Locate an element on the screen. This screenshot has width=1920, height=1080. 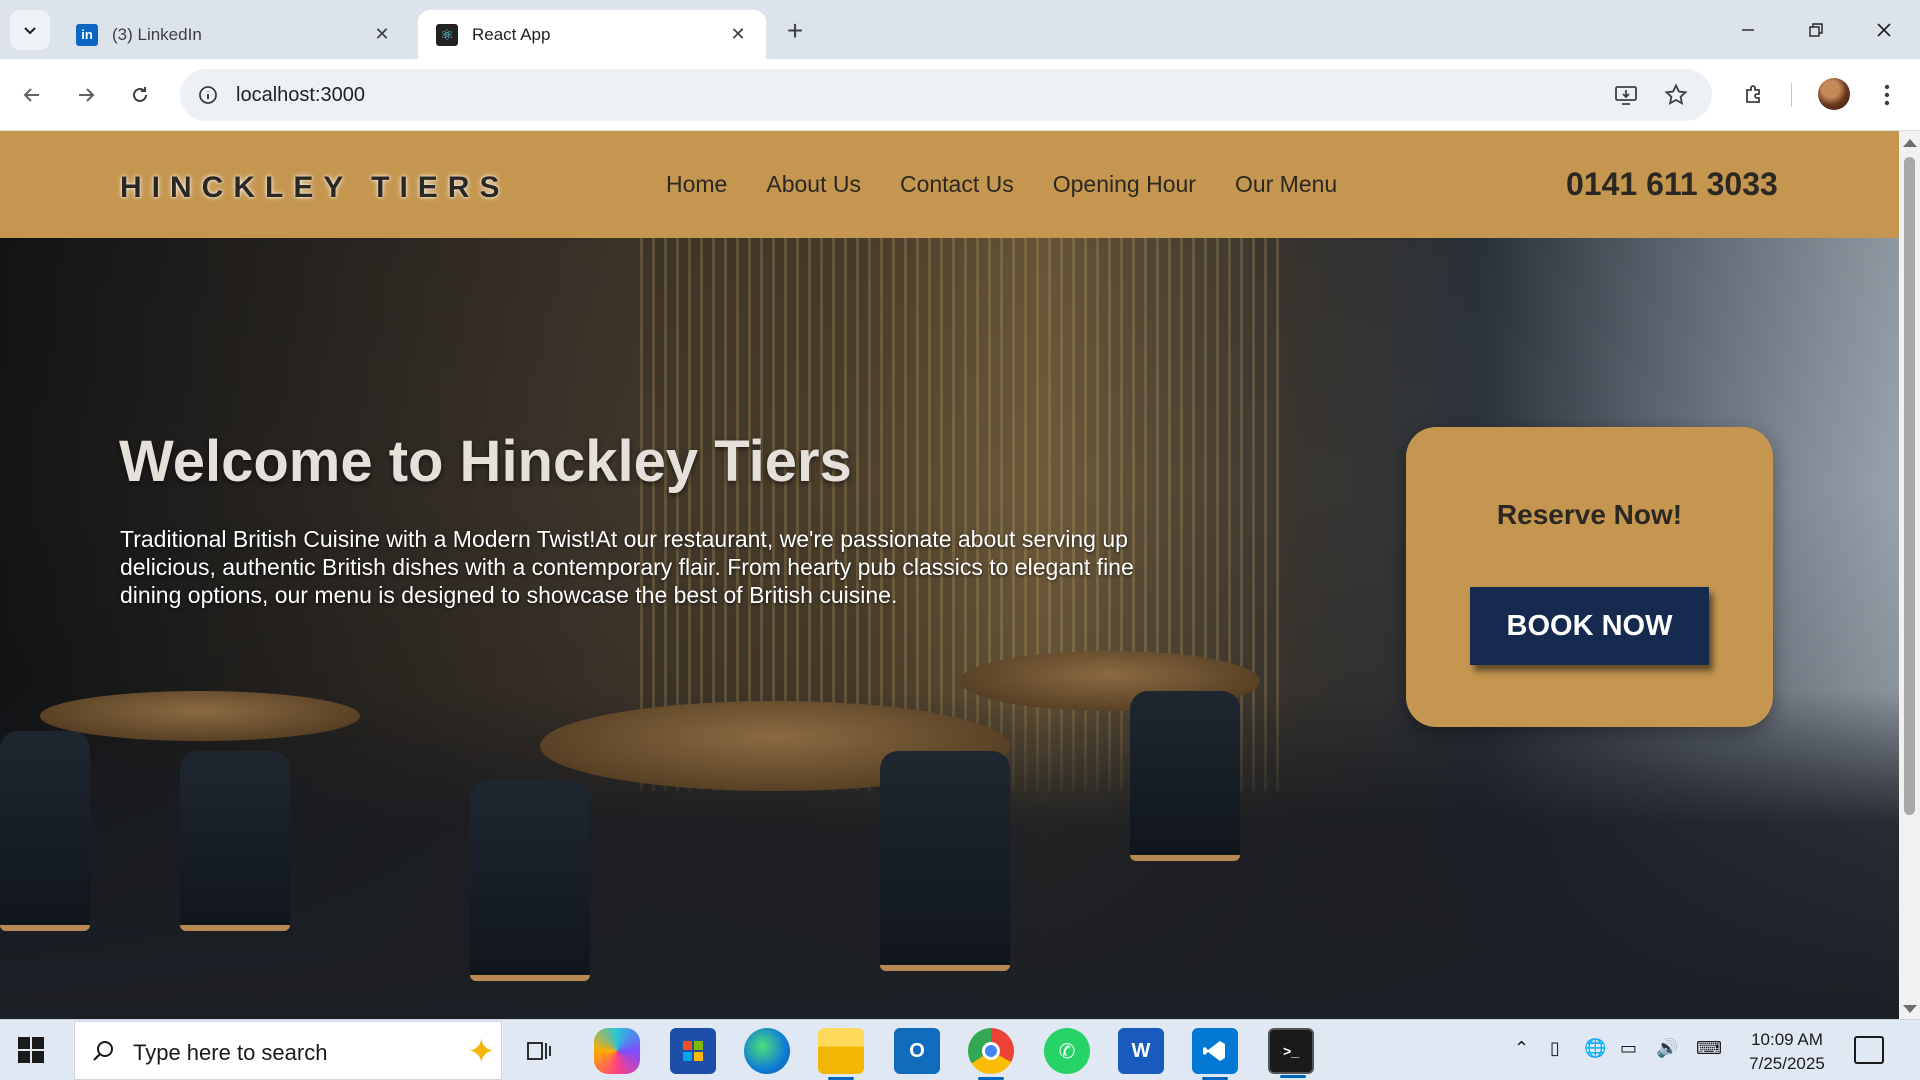
nav-link-about-us: About Us is located at coordinates (813, 184).